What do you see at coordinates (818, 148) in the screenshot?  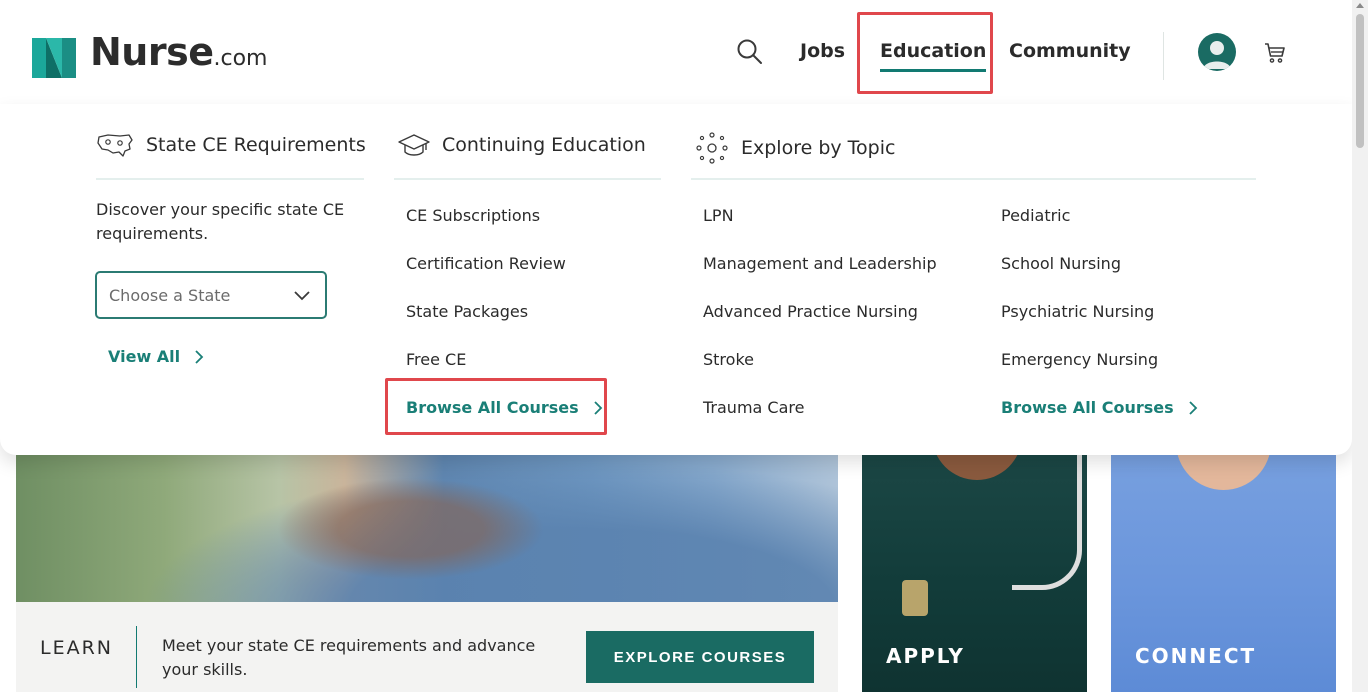 I see `explore-topic-title: Explore by Topic` at bounding box center [818, 148].